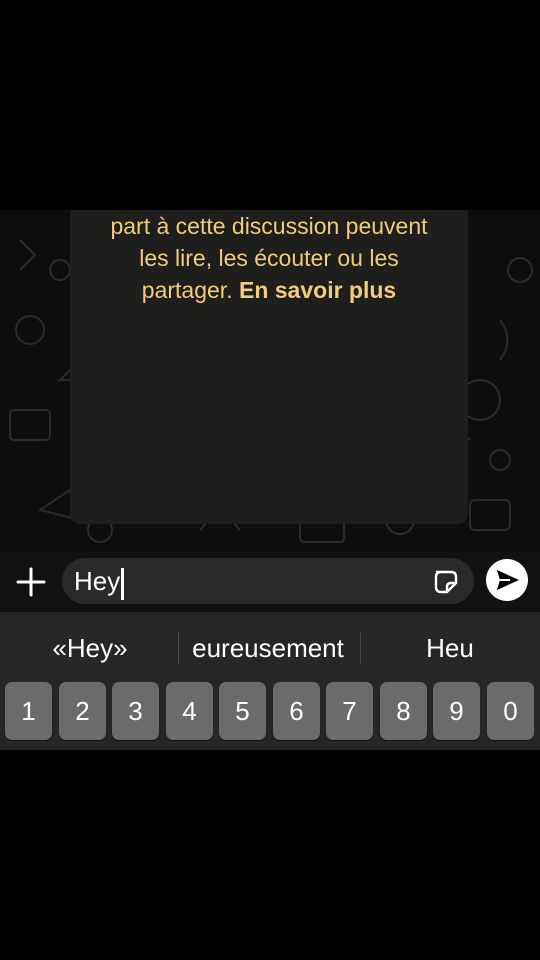 This screenshot has width=540, height=960. Describe the element at coordinates (450, 648) in the screenshot. I see `suggestion-3: Heu` at that location.